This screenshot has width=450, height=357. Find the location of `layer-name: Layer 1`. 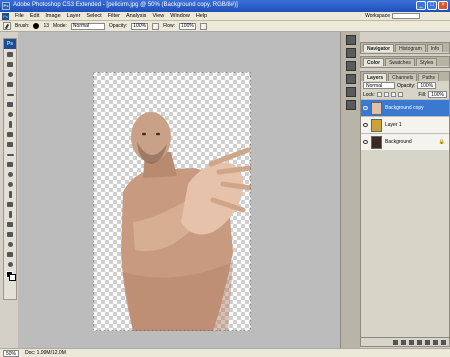

layer-name: Layer 1 is located at coordinates (393, 125).